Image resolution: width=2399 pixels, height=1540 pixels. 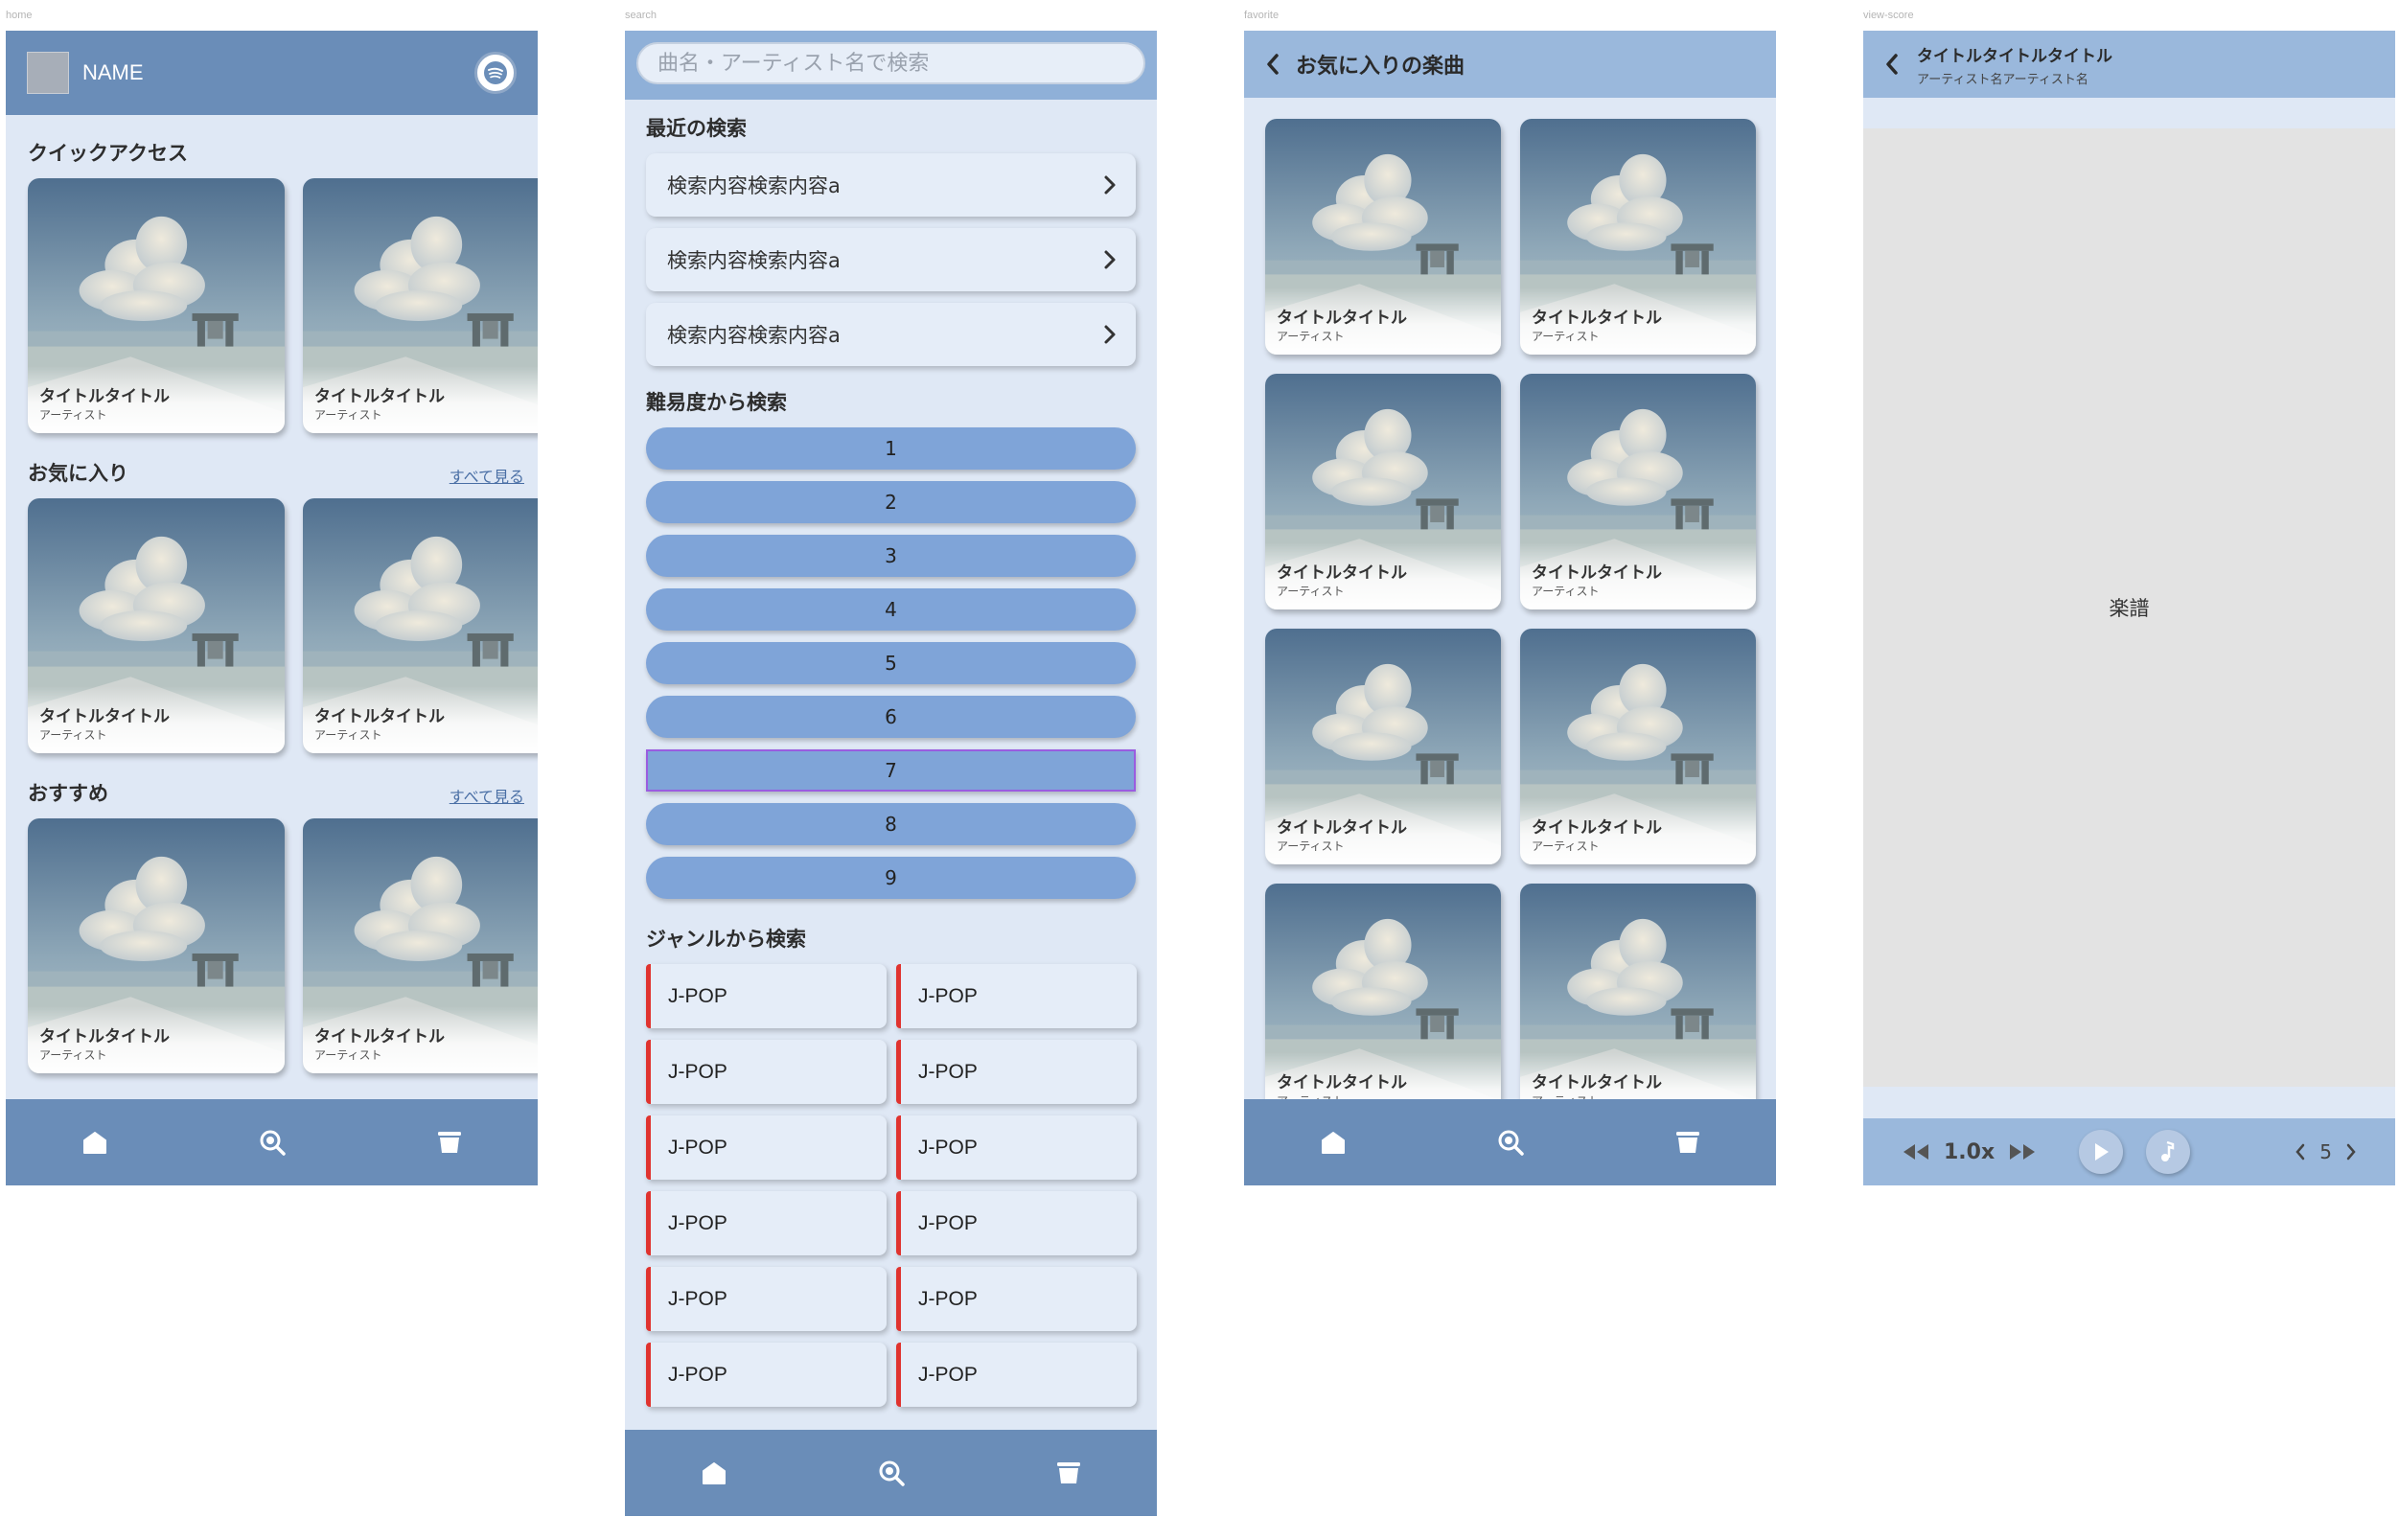 I want to click on search-header, so click(x=891, y=65).